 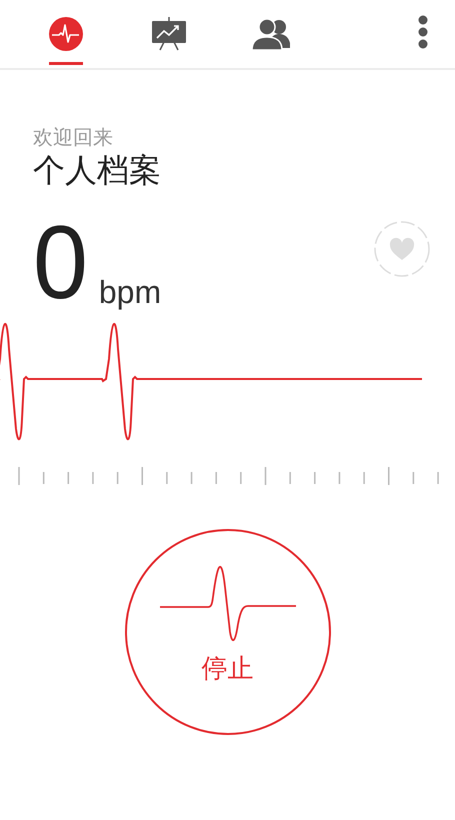 I want to click on greeting-text: 欢迎回来, so click(x=73, y=137).